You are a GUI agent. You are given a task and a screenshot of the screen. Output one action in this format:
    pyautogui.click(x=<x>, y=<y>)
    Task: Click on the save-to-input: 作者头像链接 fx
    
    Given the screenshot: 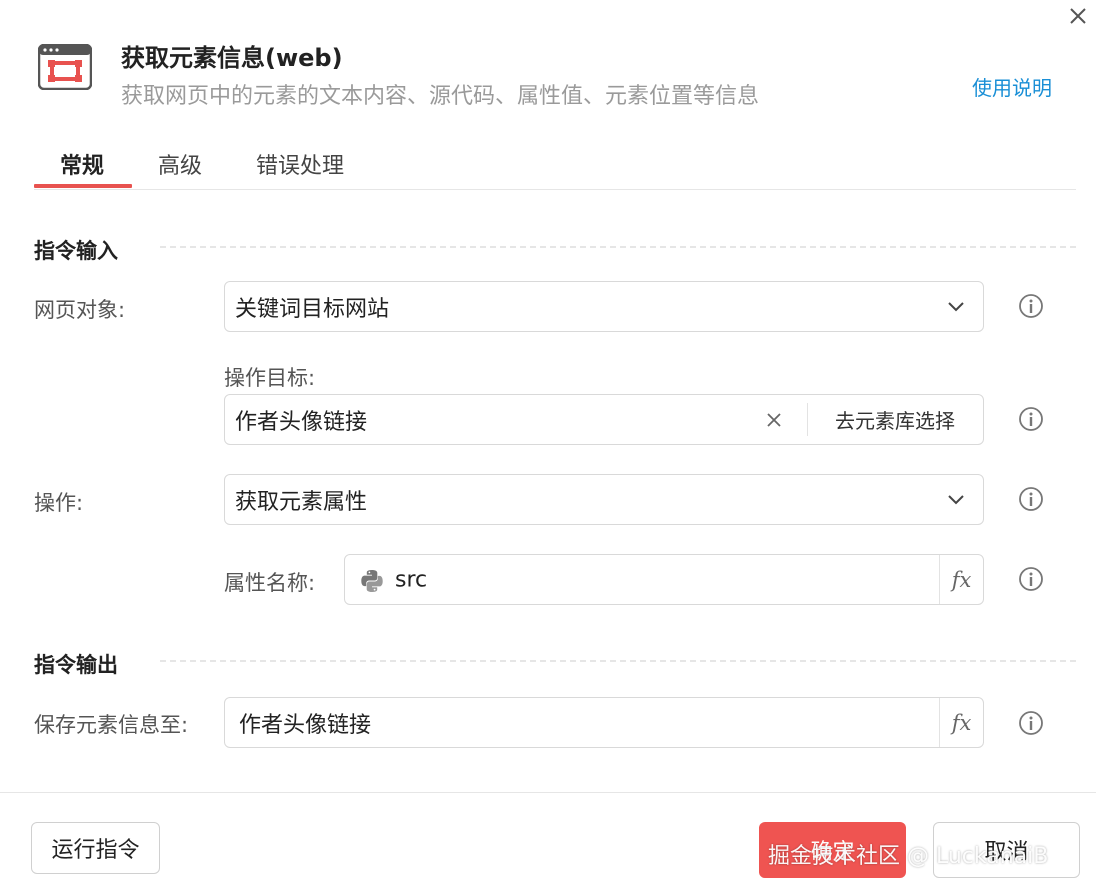 What is the action you would take?
    pyautogui.click(x=604, y=722)
    